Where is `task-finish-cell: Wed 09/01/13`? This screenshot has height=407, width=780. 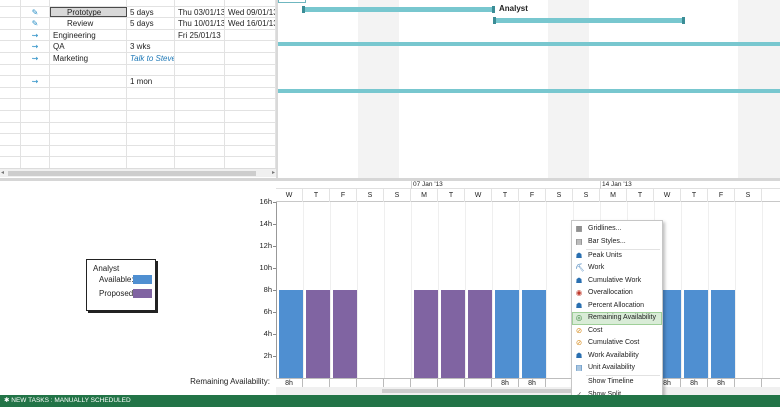
task-finish-cell: Wed 09/01/13 is located at coordinates (250, 12).